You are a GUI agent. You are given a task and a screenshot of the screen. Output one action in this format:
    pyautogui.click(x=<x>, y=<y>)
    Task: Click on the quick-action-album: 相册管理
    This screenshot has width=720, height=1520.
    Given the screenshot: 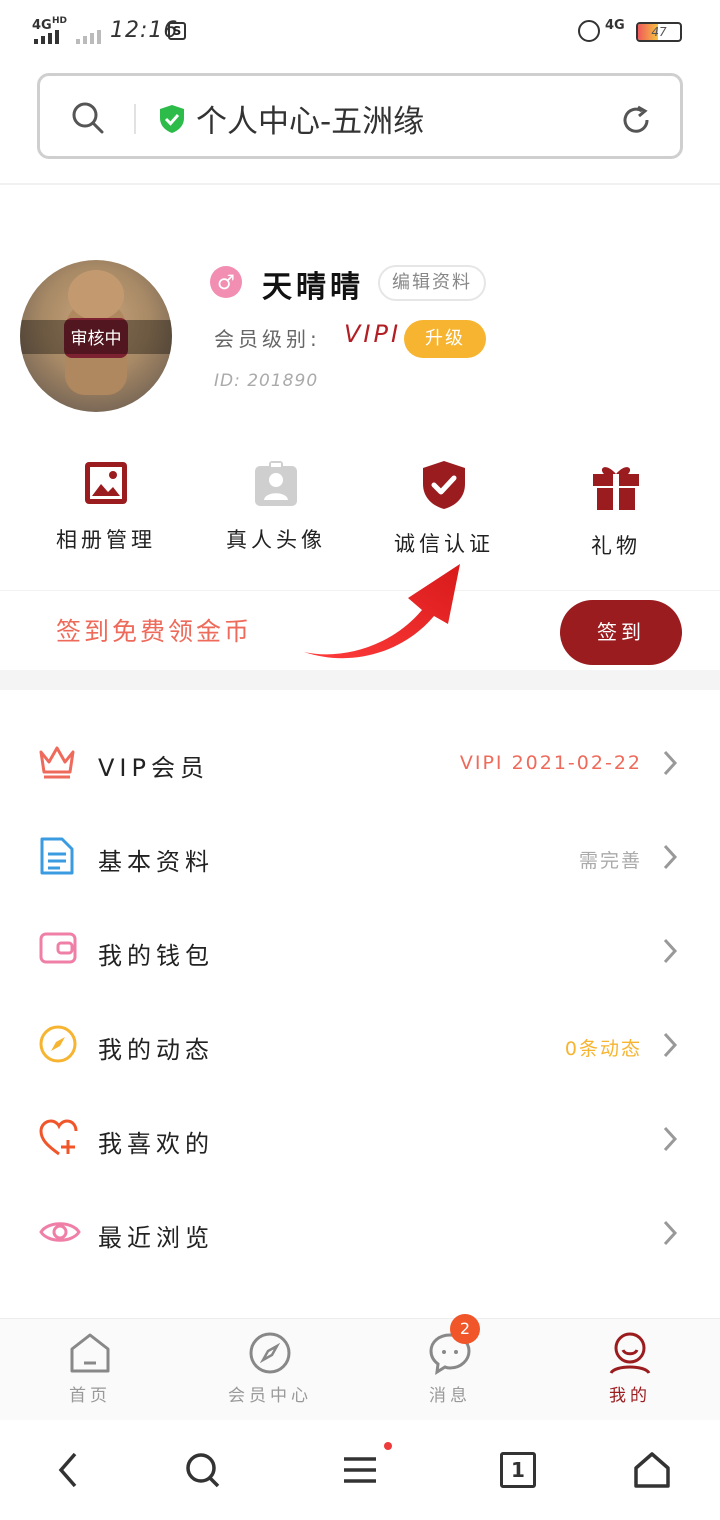 What is the action you would take?
    pyautogui.click(x=106, y=507)
    